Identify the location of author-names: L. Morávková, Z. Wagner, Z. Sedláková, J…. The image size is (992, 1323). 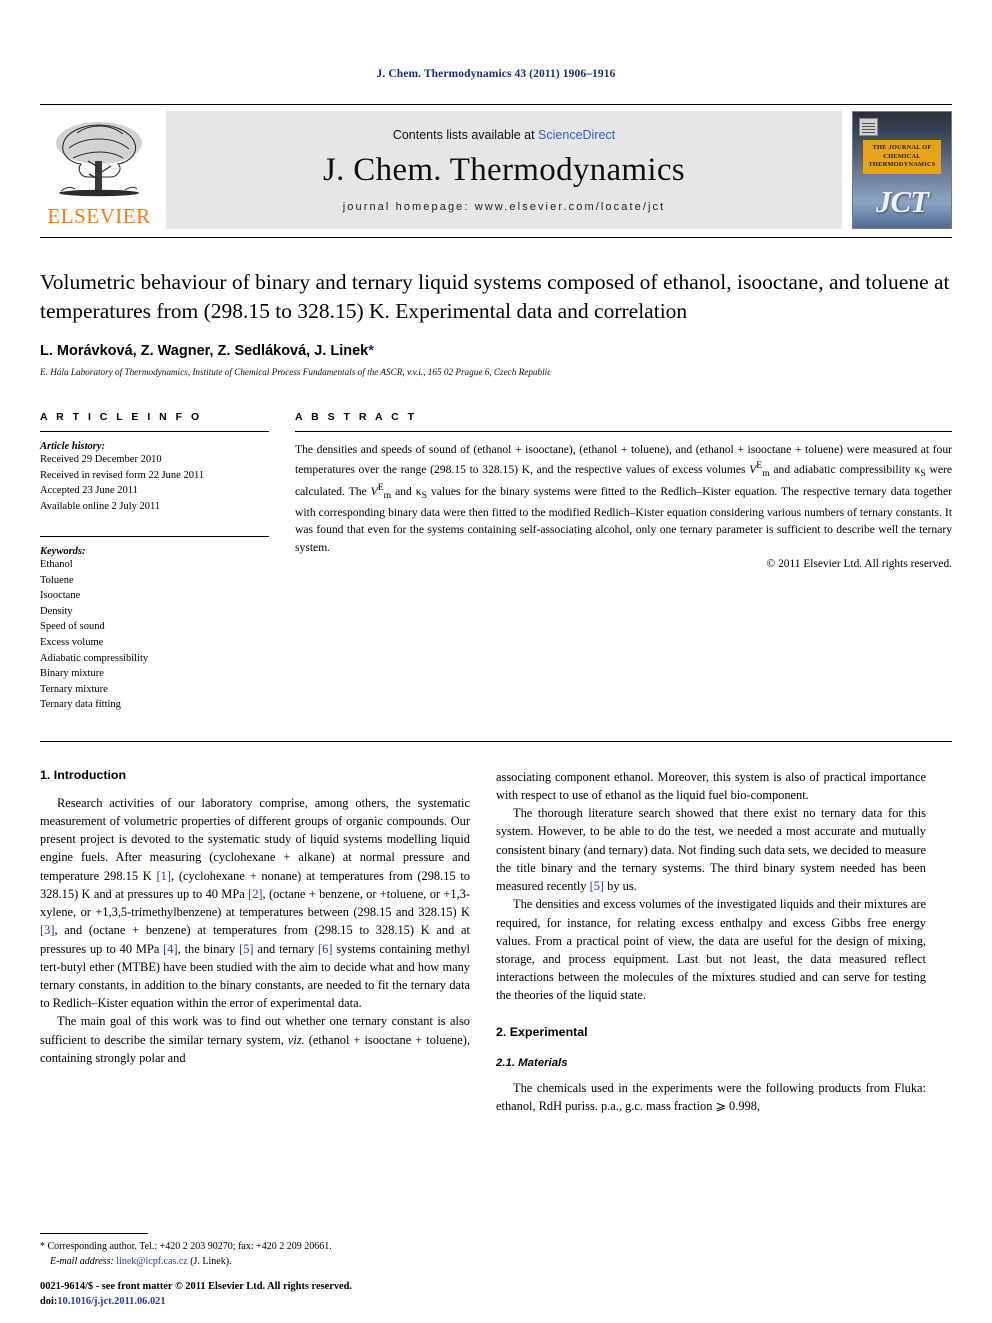
(204, 351).